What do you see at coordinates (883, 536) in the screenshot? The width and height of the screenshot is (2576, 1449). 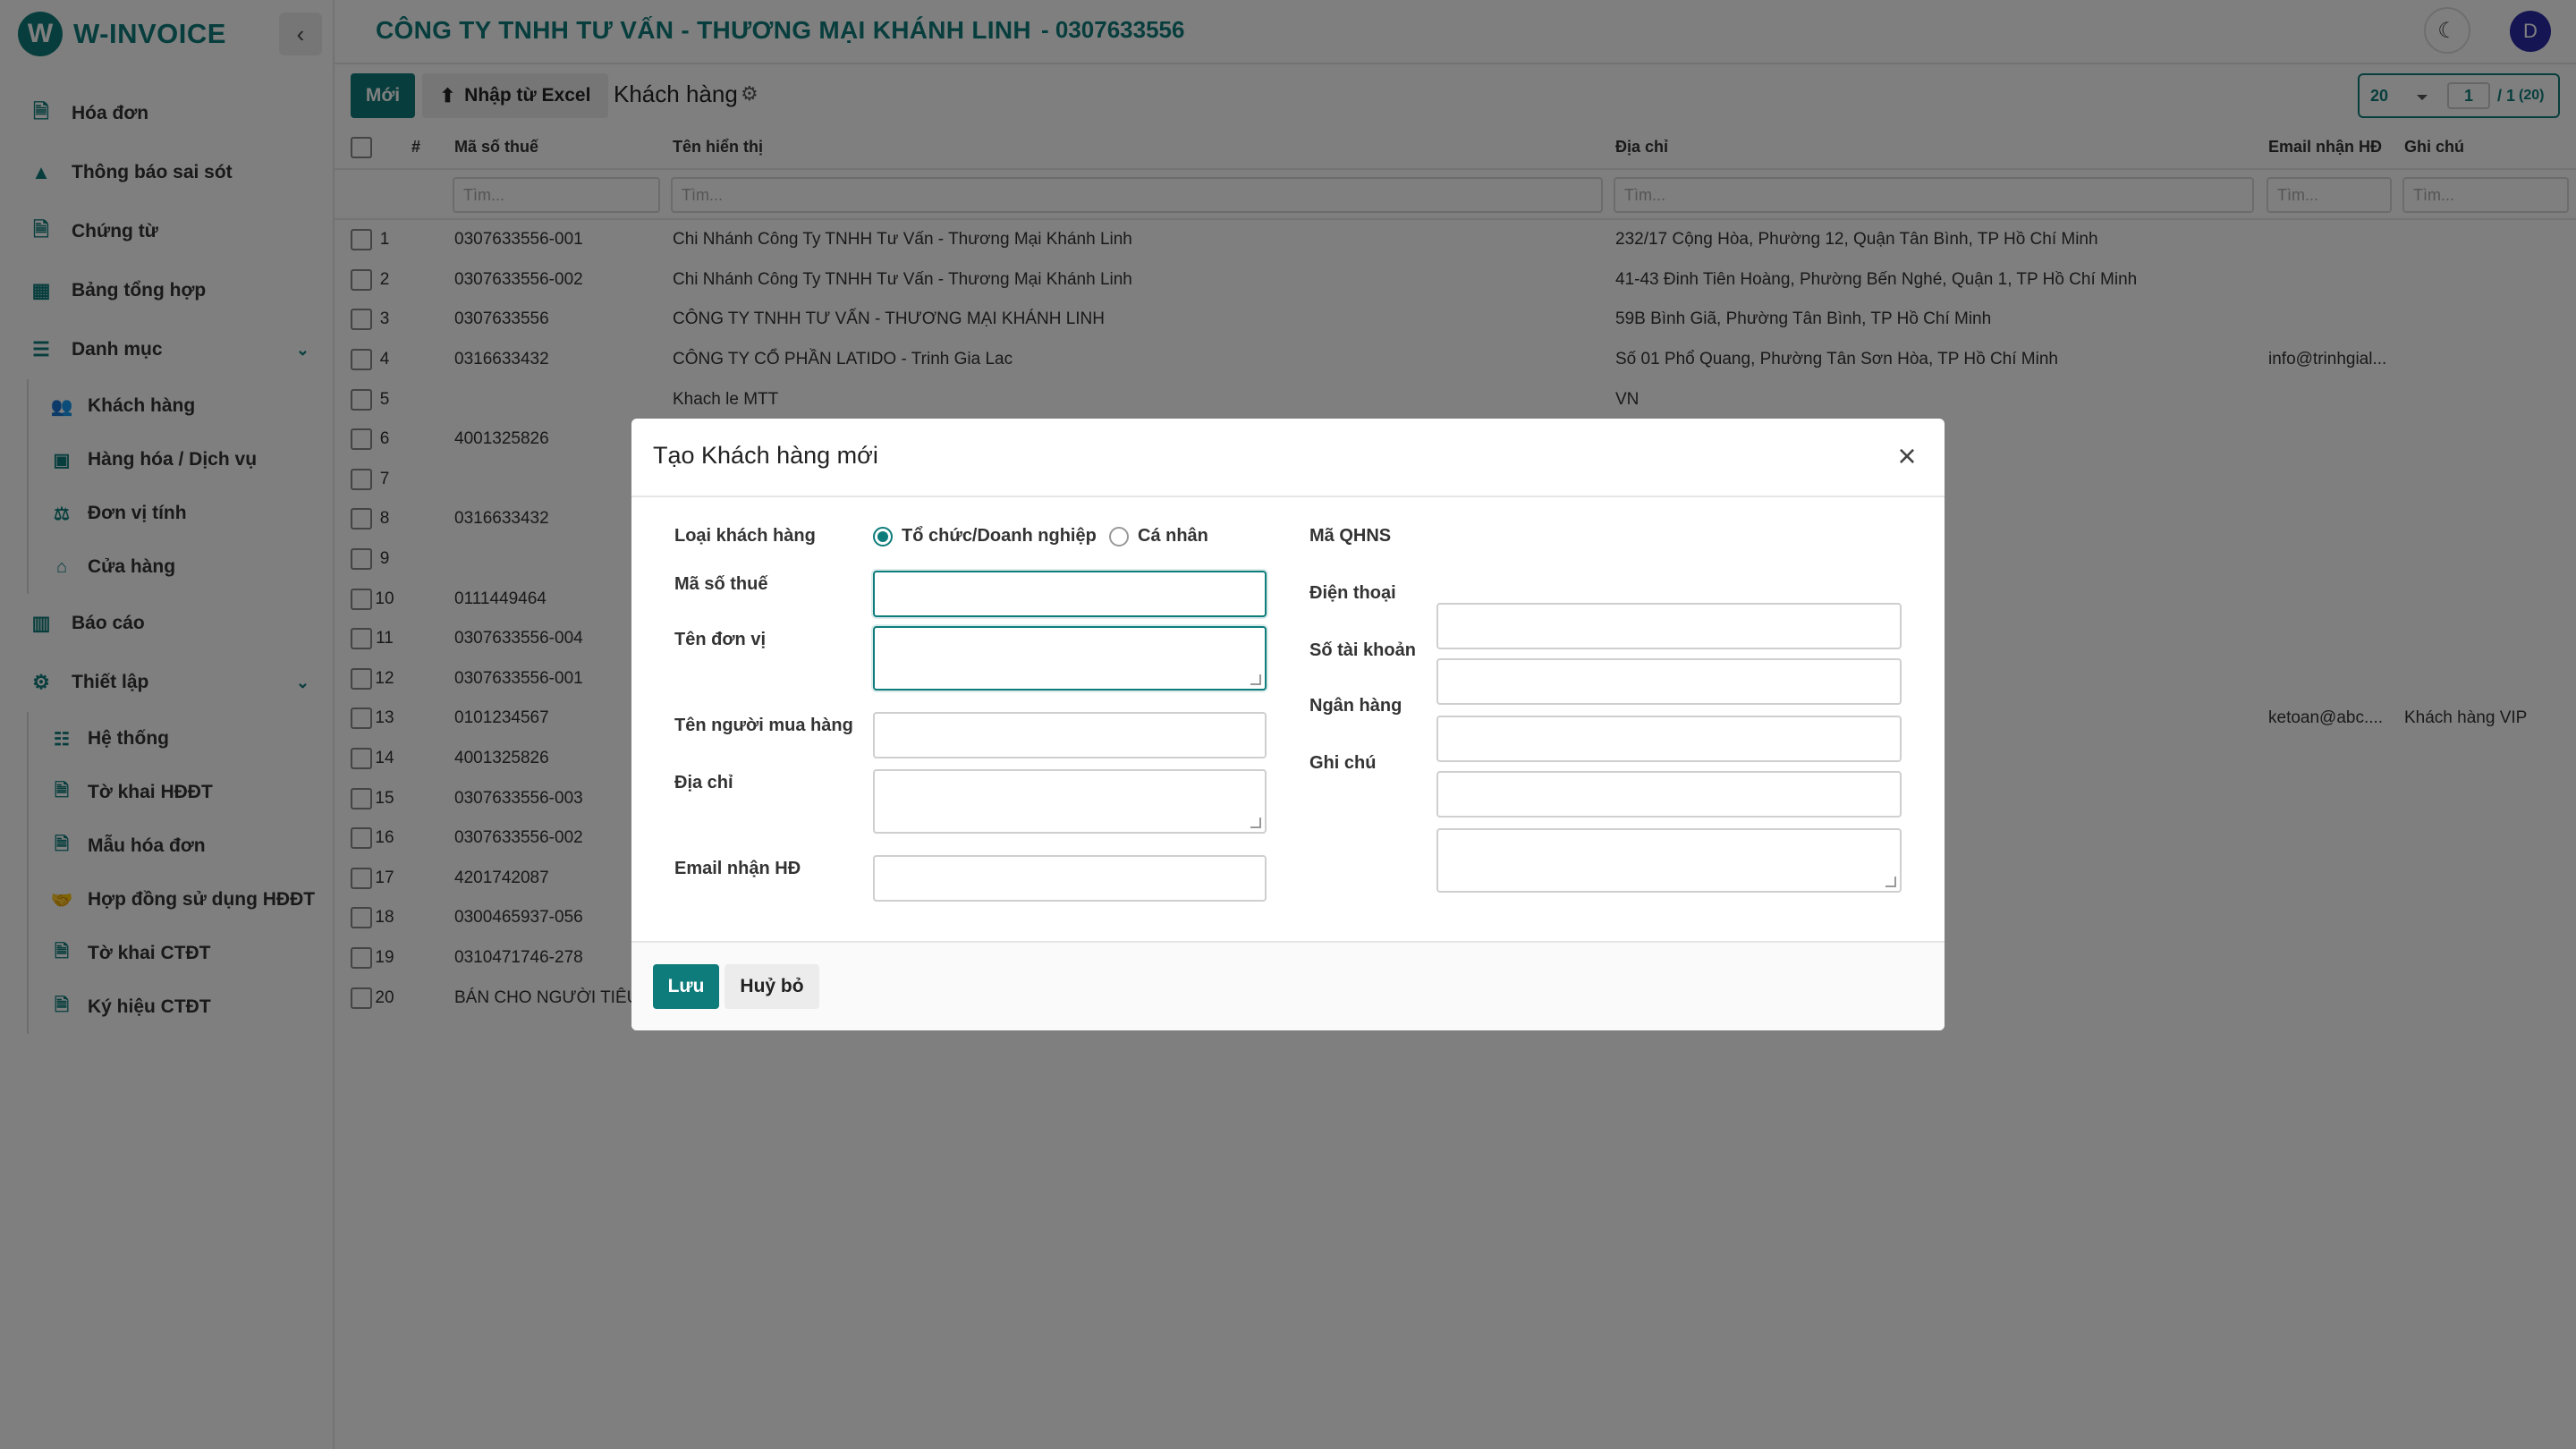 I see `radio-checked-icon` at bounding box center [883, 536].